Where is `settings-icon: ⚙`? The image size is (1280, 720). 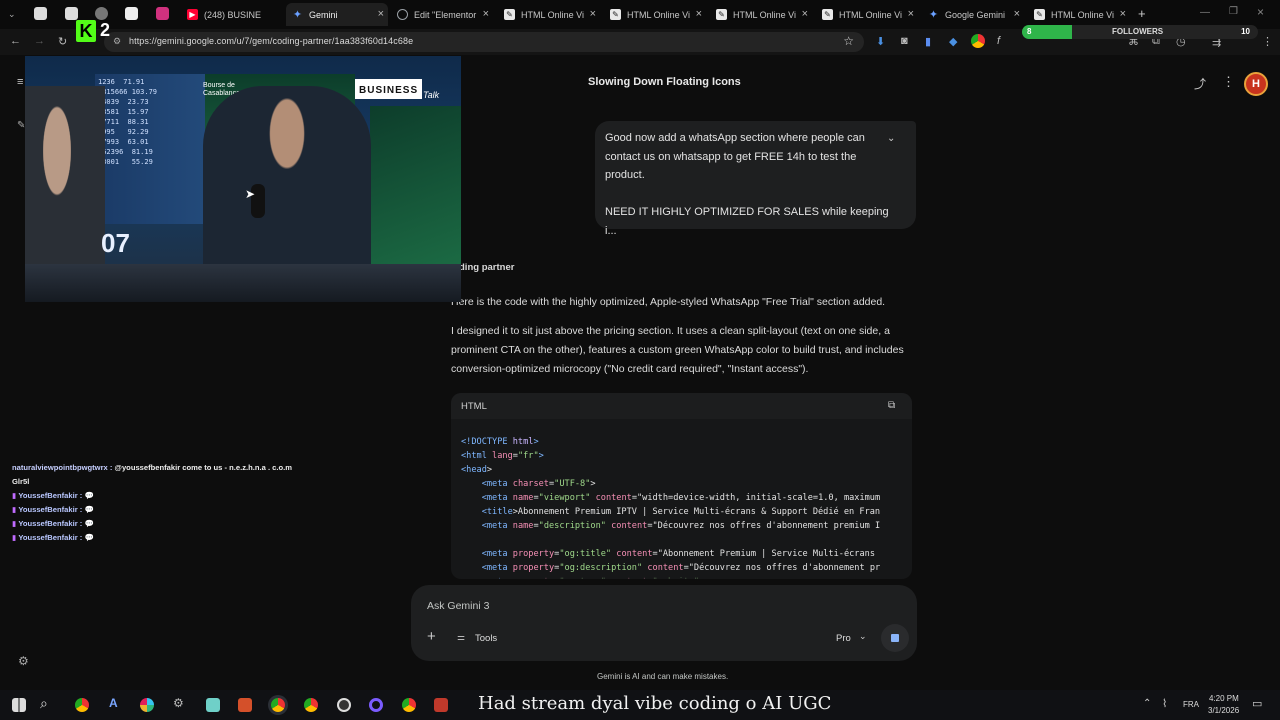 settings-icon: ⚙ is located at coordinates (23, 661).